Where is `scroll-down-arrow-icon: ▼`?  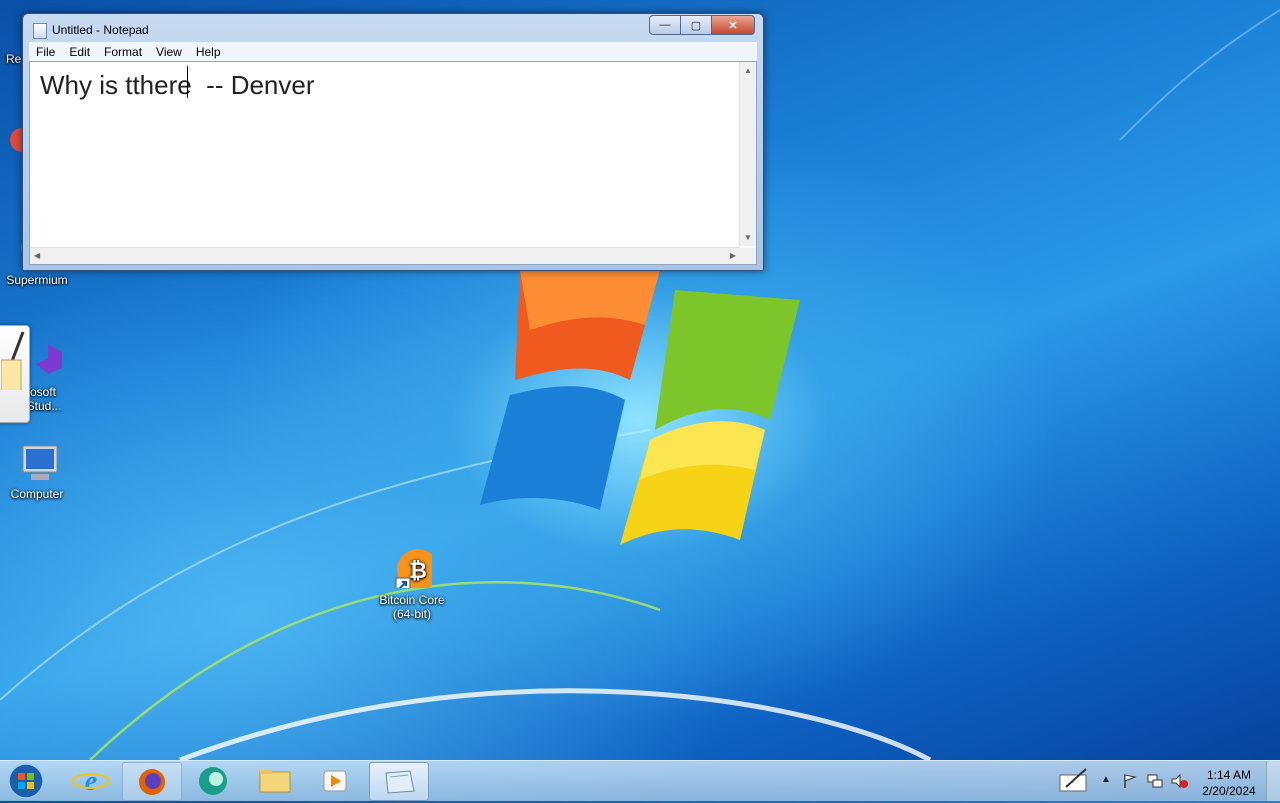
scroll-down-arrow-icon: ▼ is located at coordinates (748, 237).